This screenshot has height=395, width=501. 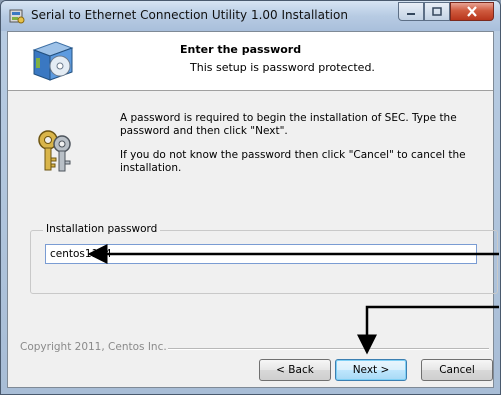 I want to click on keys-icon, so click(x=54, y=151).